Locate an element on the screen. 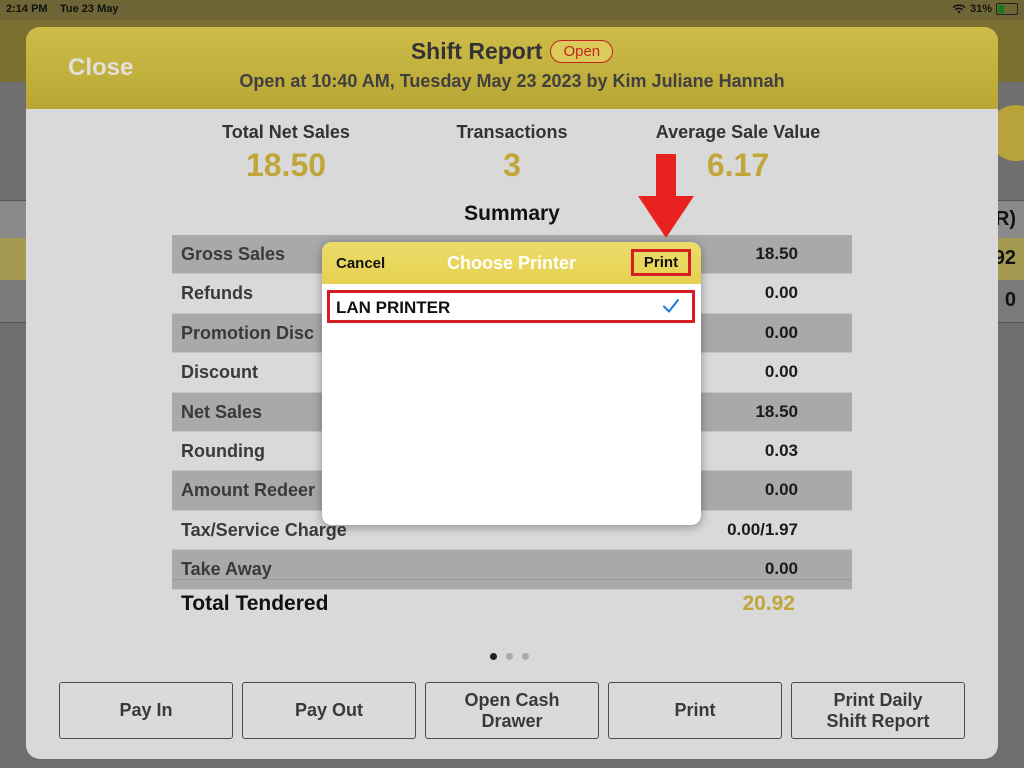 This screenshot has height=768, width=1024. status-bar: 2:14 PM Tue 23 May 31% is located at coordinates (512, 10).